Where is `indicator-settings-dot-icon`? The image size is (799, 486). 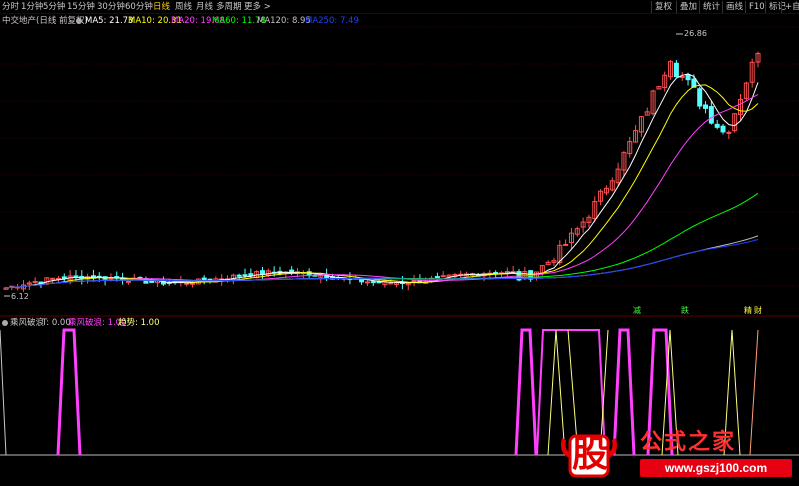
indicator-settings-dot-icon is located at coordinates (5, 323).